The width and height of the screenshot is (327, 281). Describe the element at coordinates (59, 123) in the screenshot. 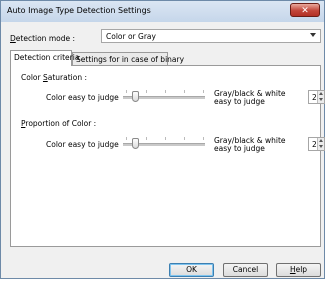

I see `proportion-of-color-label: Proportion of Color :` at that location.